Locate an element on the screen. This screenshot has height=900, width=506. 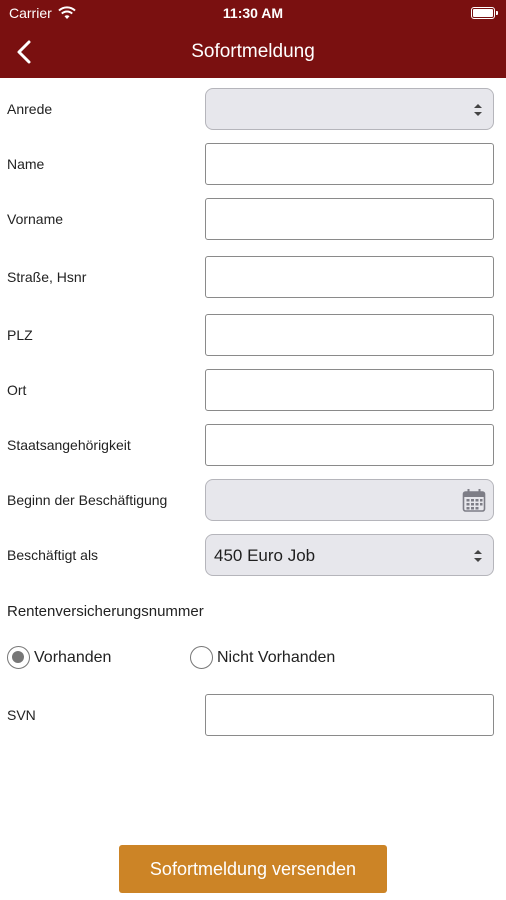
beschaeftigt-select: 450 Euro Job is located at coordinates (349, 555).